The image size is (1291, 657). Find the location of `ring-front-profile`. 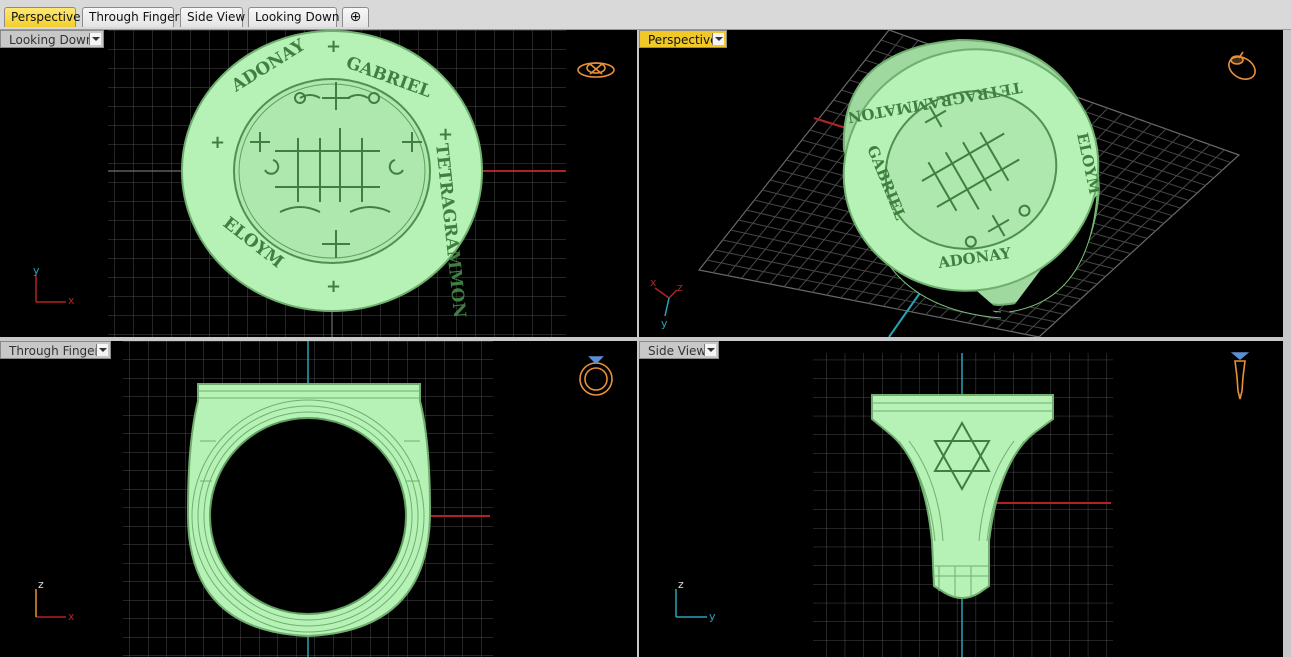

ring-front-profile is located at coordinates (309, 510).